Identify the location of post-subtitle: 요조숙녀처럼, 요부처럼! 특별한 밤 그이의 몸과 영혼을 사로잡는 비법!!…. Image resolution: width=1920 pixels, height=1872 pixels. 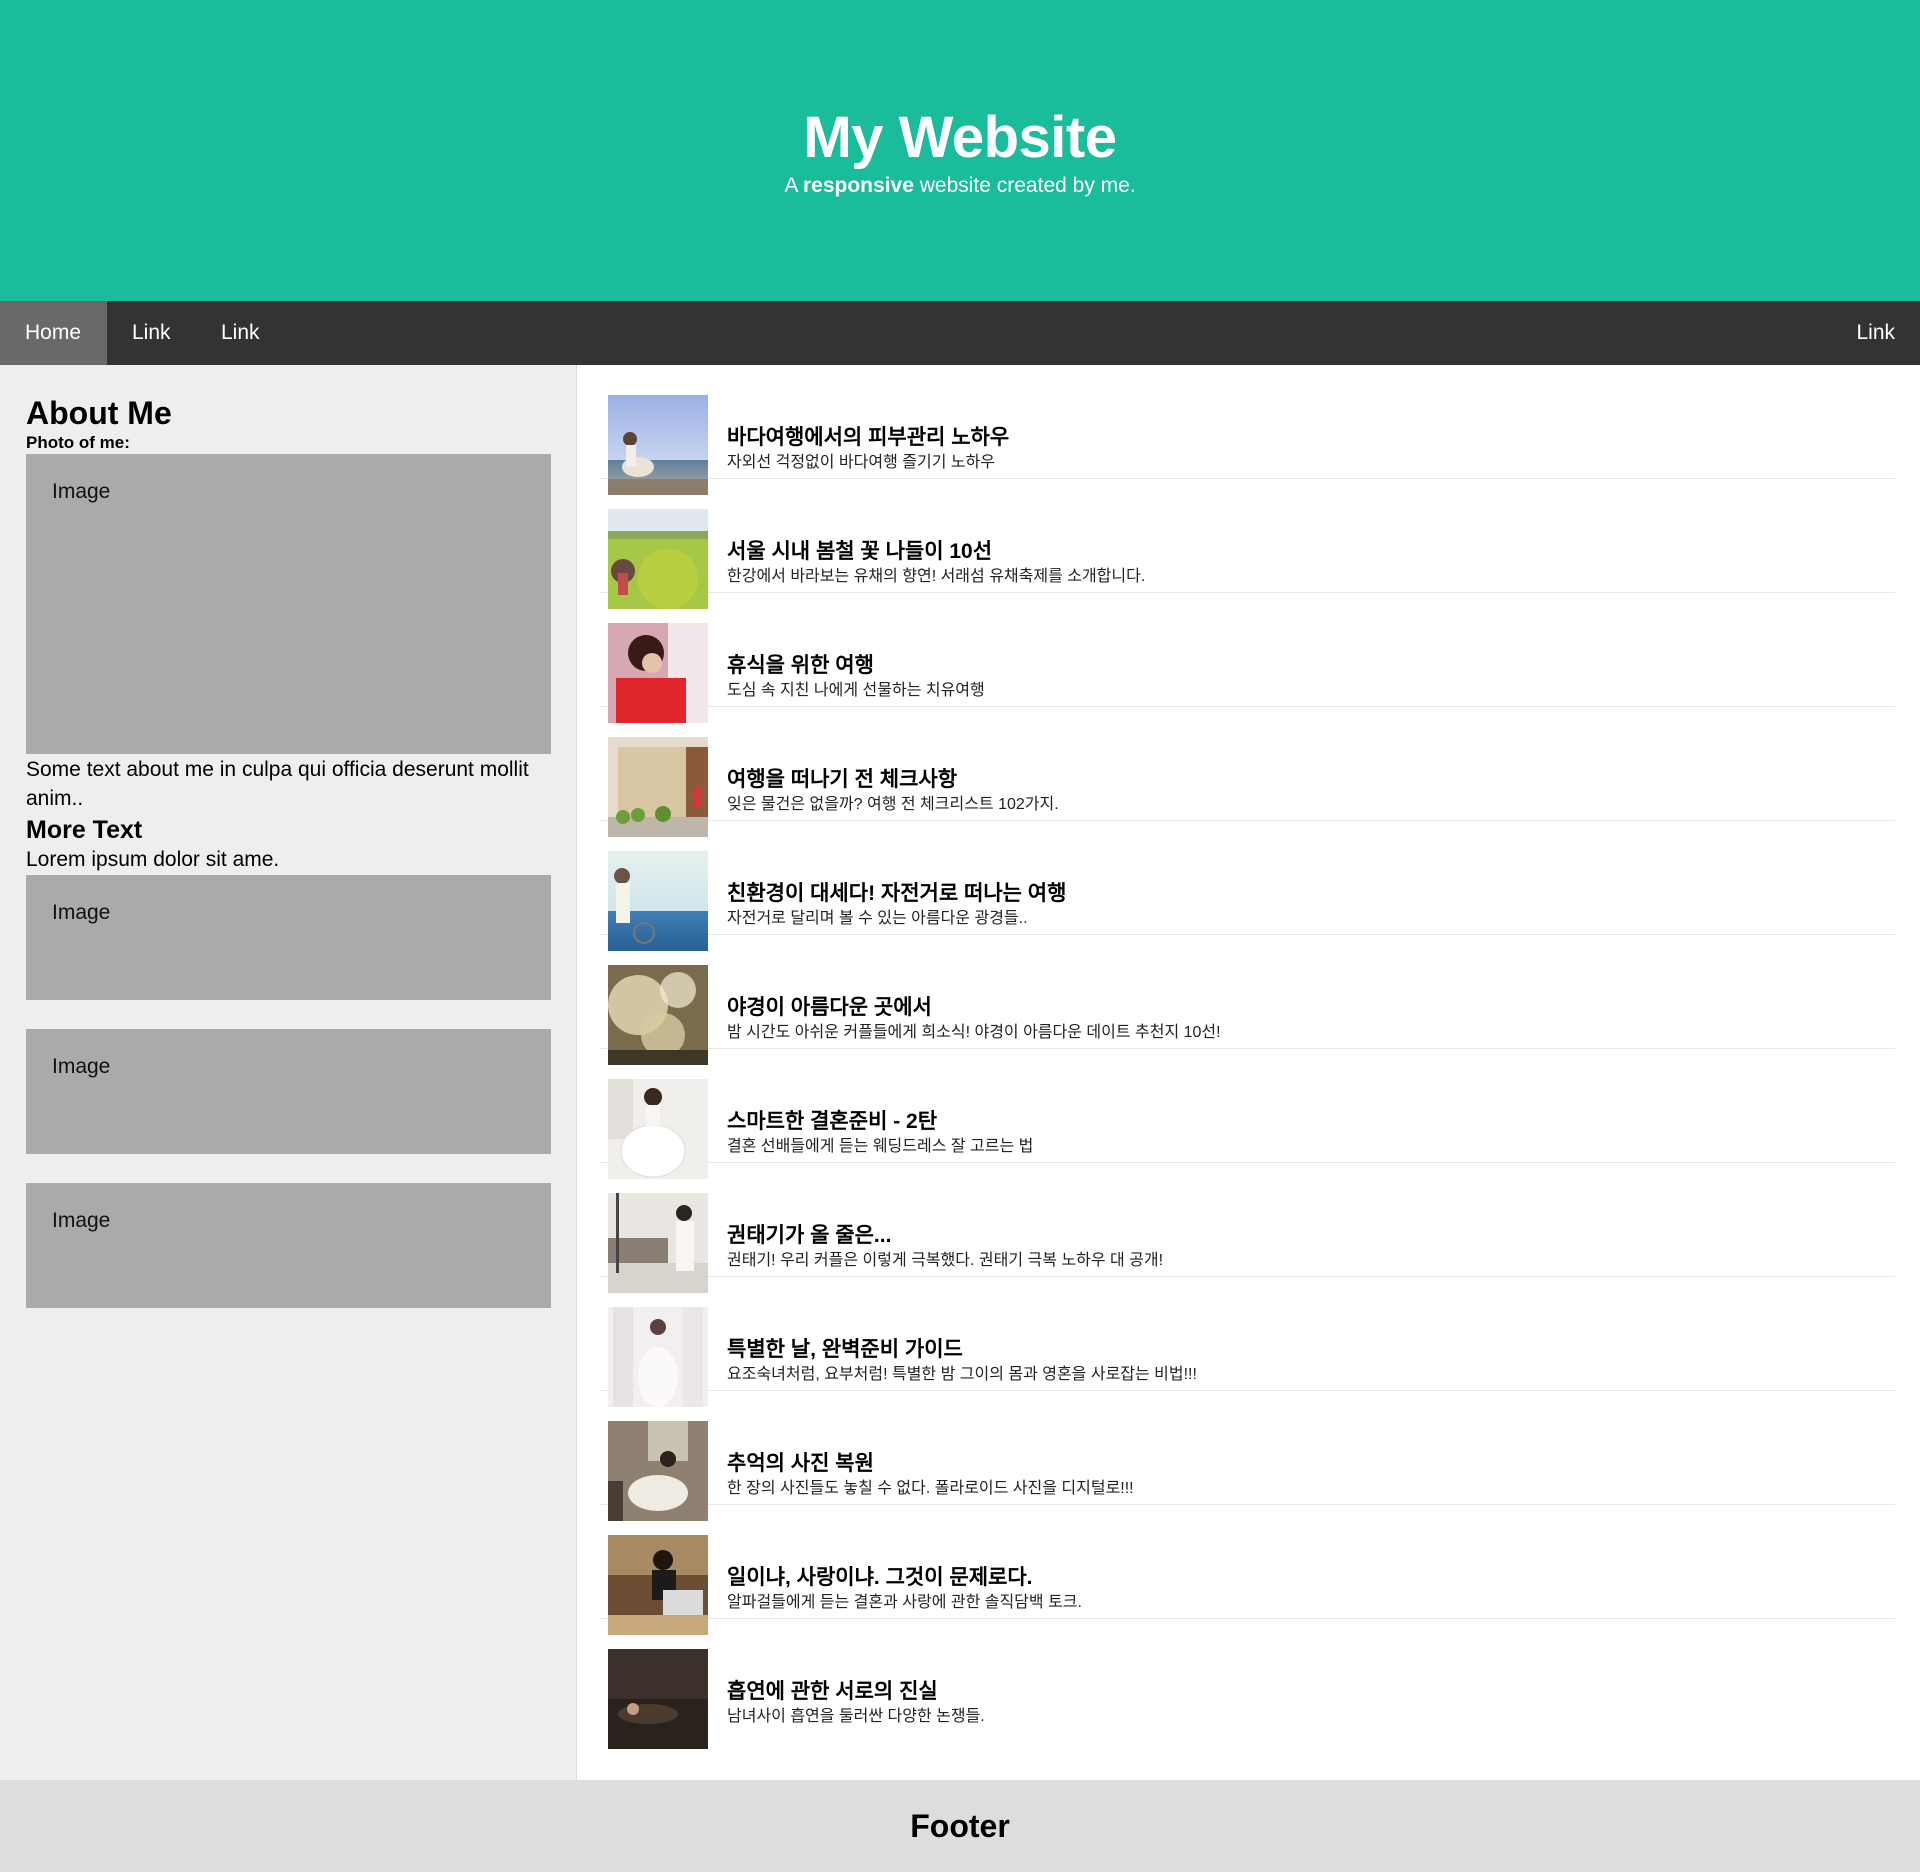
(962, 1375).